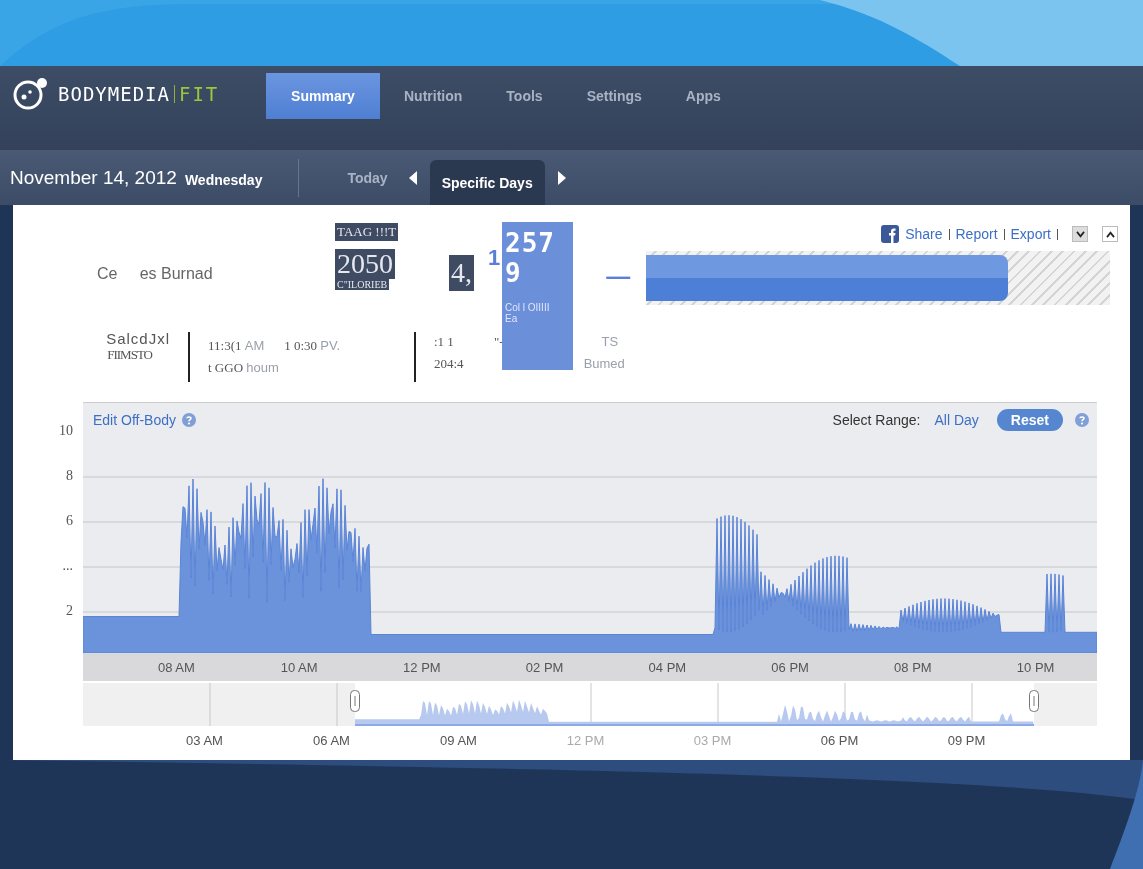  What do you see at coordinates (524, 96) in the screenshot?
I see `nav-tab: Tools` at bounding box center [524, 96].